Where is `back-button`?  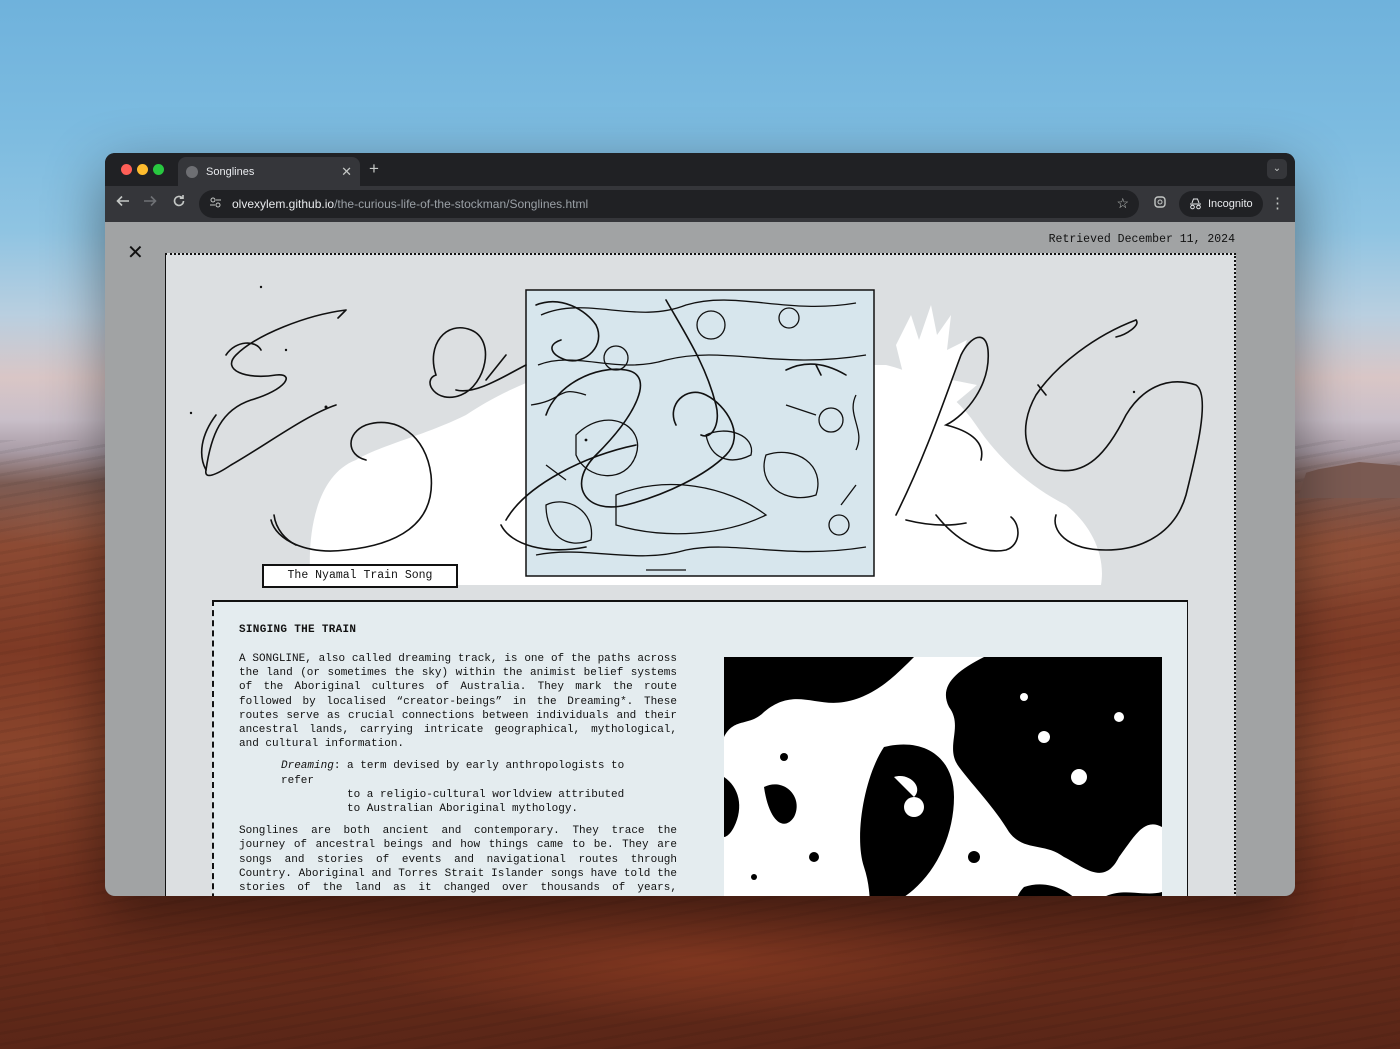
back-button is located at coordinates (123, 204).